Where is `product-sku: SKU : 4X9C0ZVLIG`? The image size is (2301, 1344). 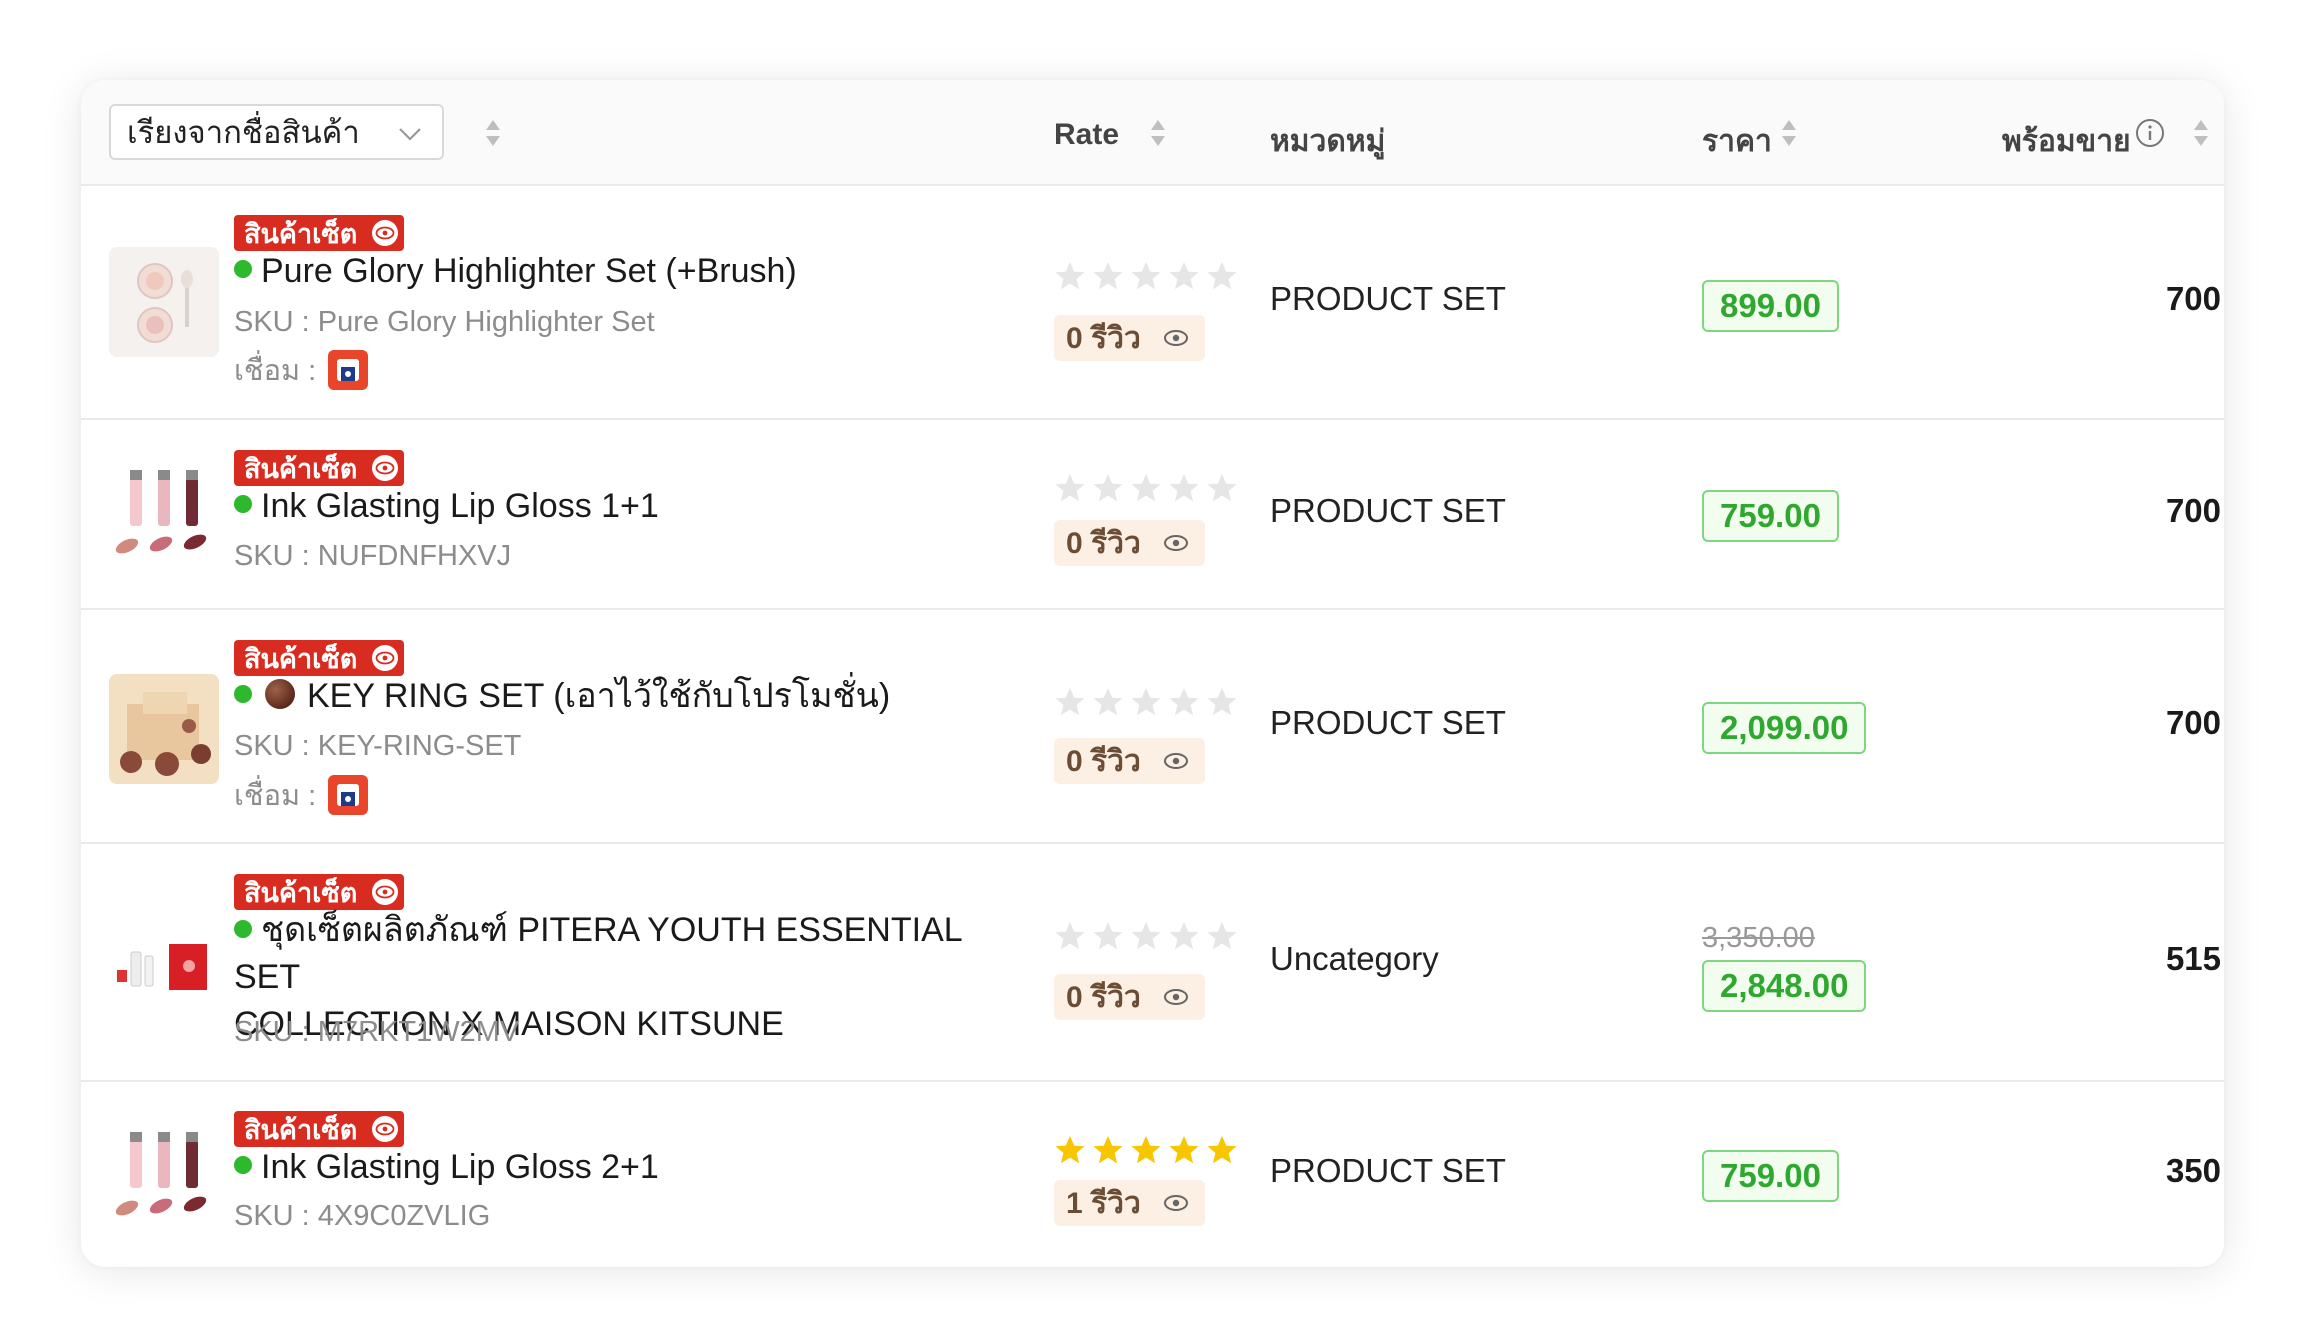 product-sku: SKU : 4X9C0ZVLIG is located at coordinates (362, 1216).